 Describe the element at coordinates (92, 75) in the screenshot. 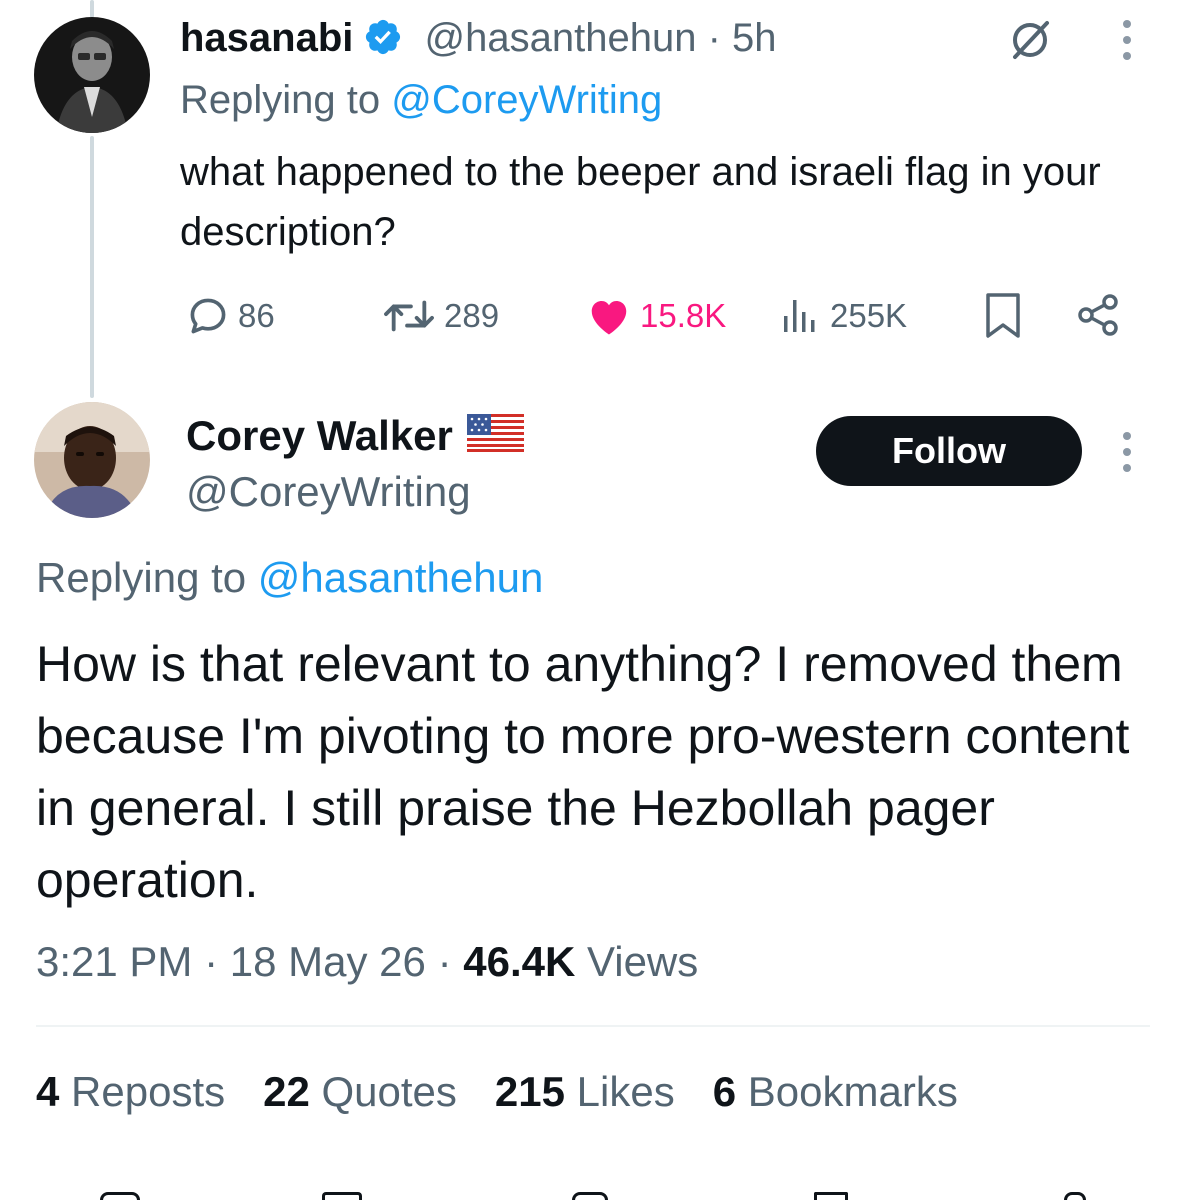

I see `avatar-hasanabi` at that location.